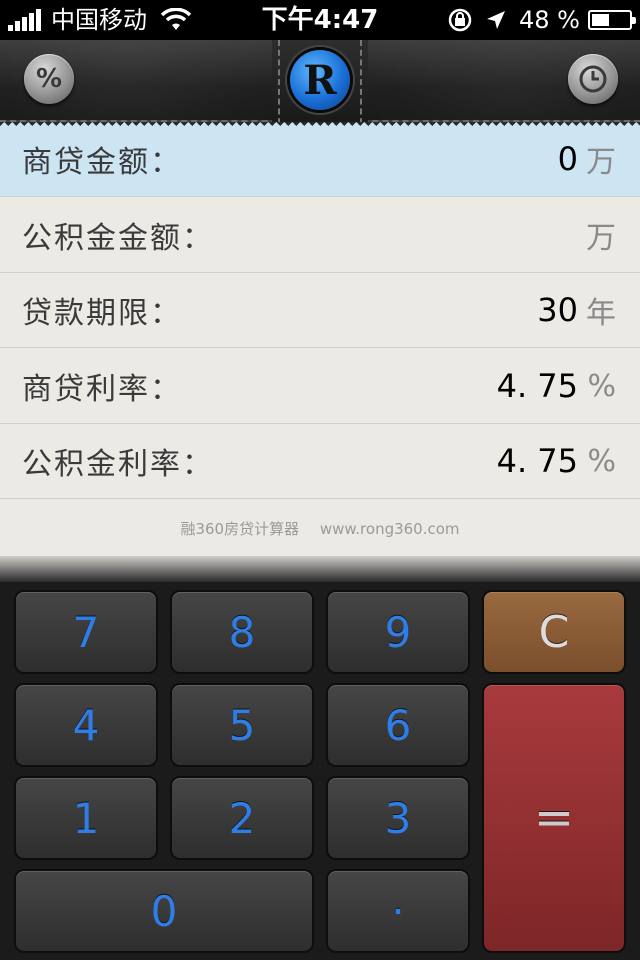 This screenshot has height=960, width=640. Describe the element at coordinates (549, 20) in the screenshot. I see `battery-percent: 48 %` at that location.